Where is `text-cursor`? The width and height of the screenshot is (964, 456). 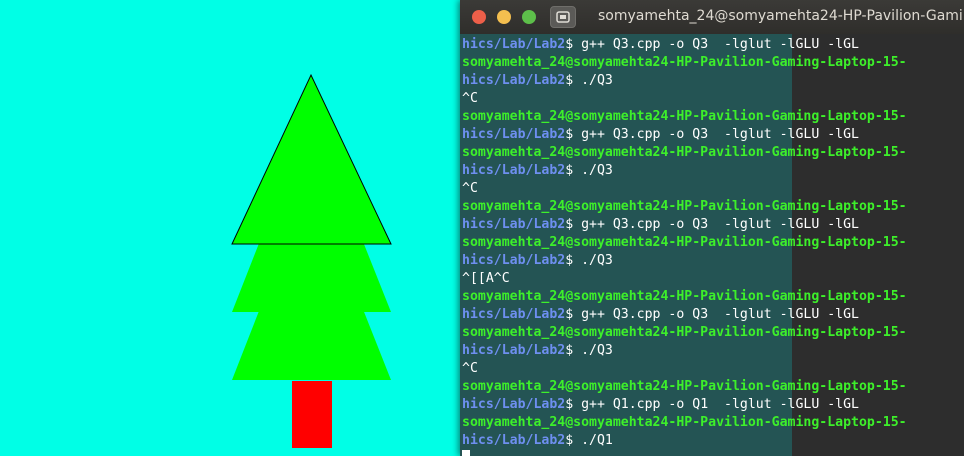
text-cursor is located at coordinates (466, 453).